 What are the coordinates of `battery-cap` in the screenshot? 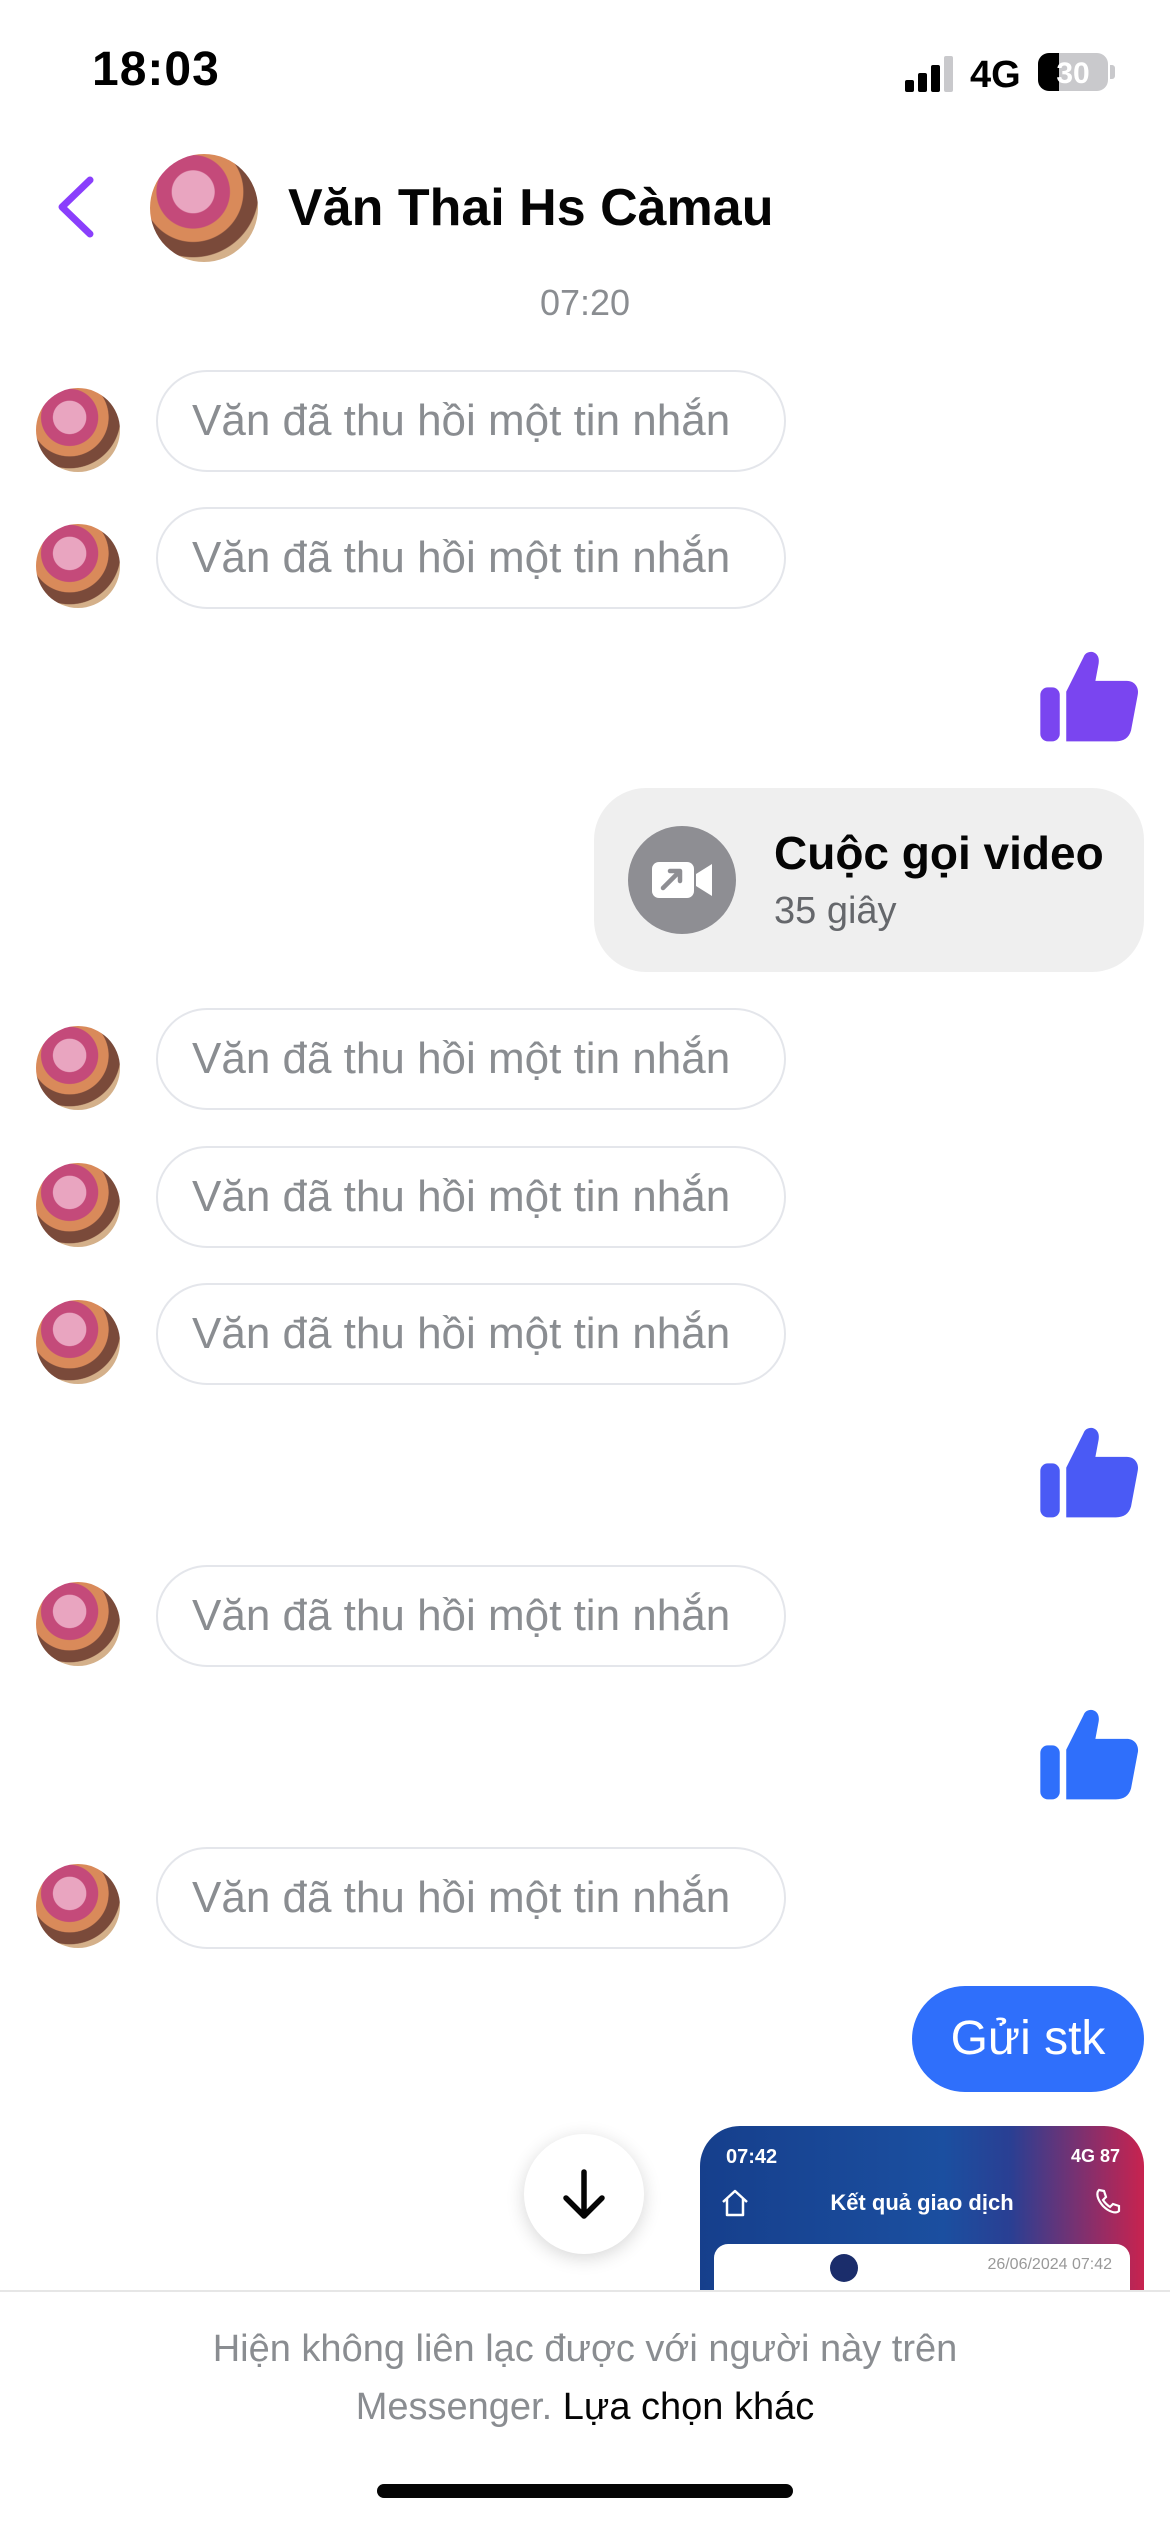 It's located at (1112, 72).